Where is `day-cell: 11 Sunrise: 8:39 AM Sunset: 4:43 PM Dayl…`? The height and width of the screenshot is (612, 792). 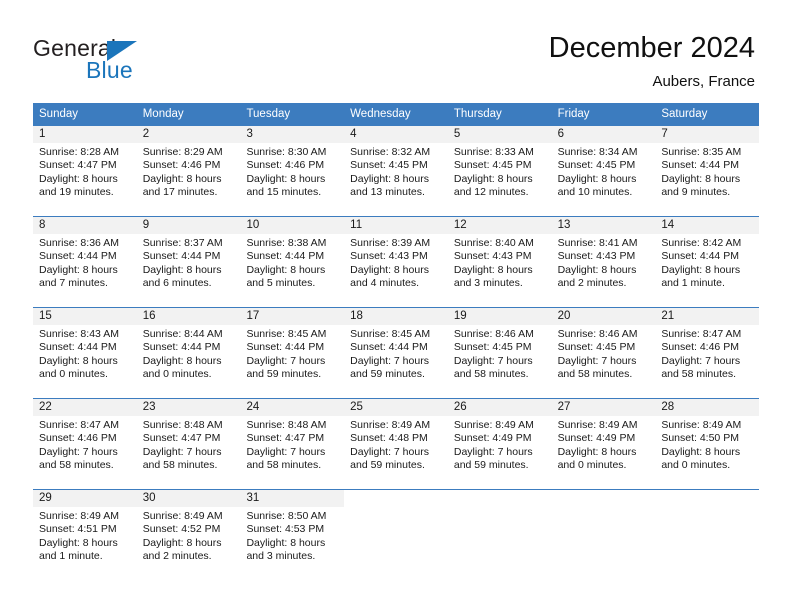 day-cell: 11 Sunrise: 8:39 AM Sunset: 4:43 PM Dayl… is located at coordinates (396, 262).